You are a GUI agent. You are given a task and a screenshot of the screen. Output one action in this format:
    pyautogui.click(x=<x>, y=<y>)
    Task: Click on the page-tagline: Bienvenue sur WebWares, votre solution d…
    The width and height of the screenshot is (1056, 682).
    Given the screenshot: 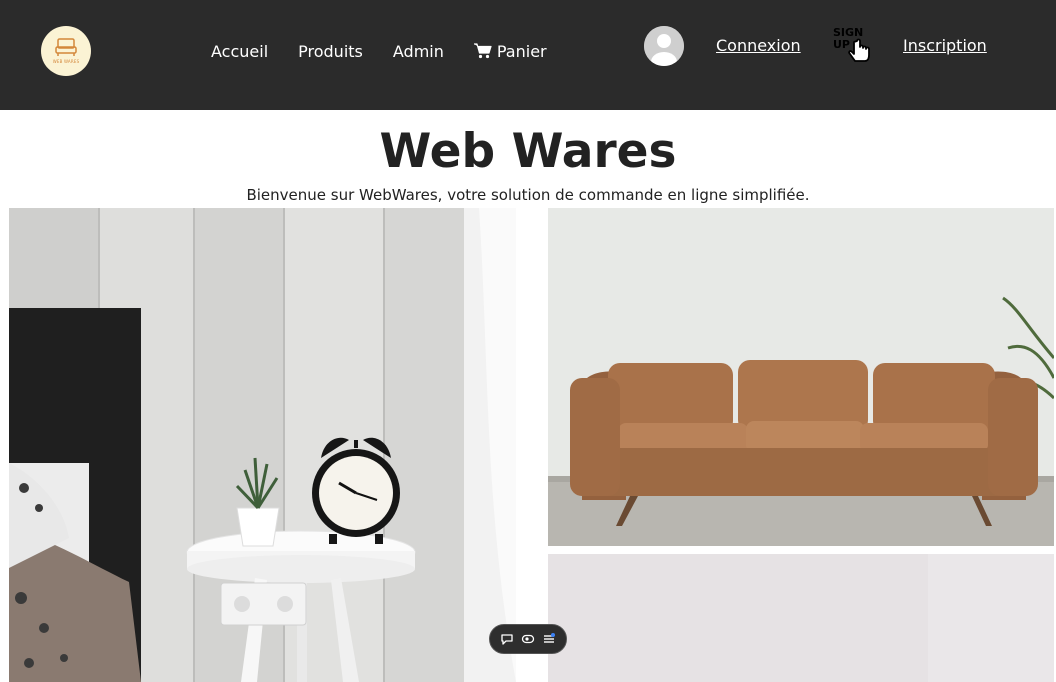 What is the action you would take?
    pyautogui.click(x=528, y=195)
    